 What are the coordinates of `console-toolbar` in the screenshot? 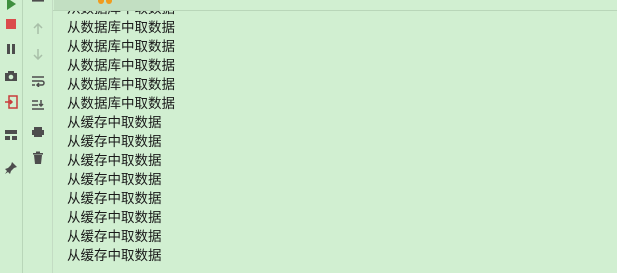 It's located at (38, 136).